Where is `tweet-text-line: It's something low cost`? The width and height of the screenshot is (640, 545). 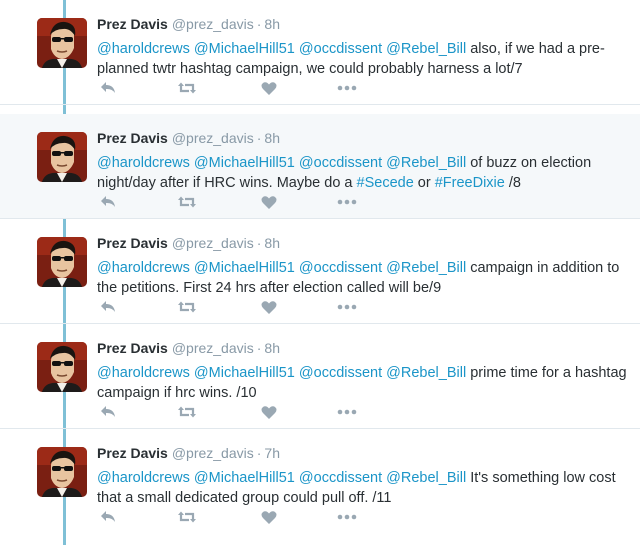
tweet-text-line: It's something low cost is located at coordinates (543, 478).